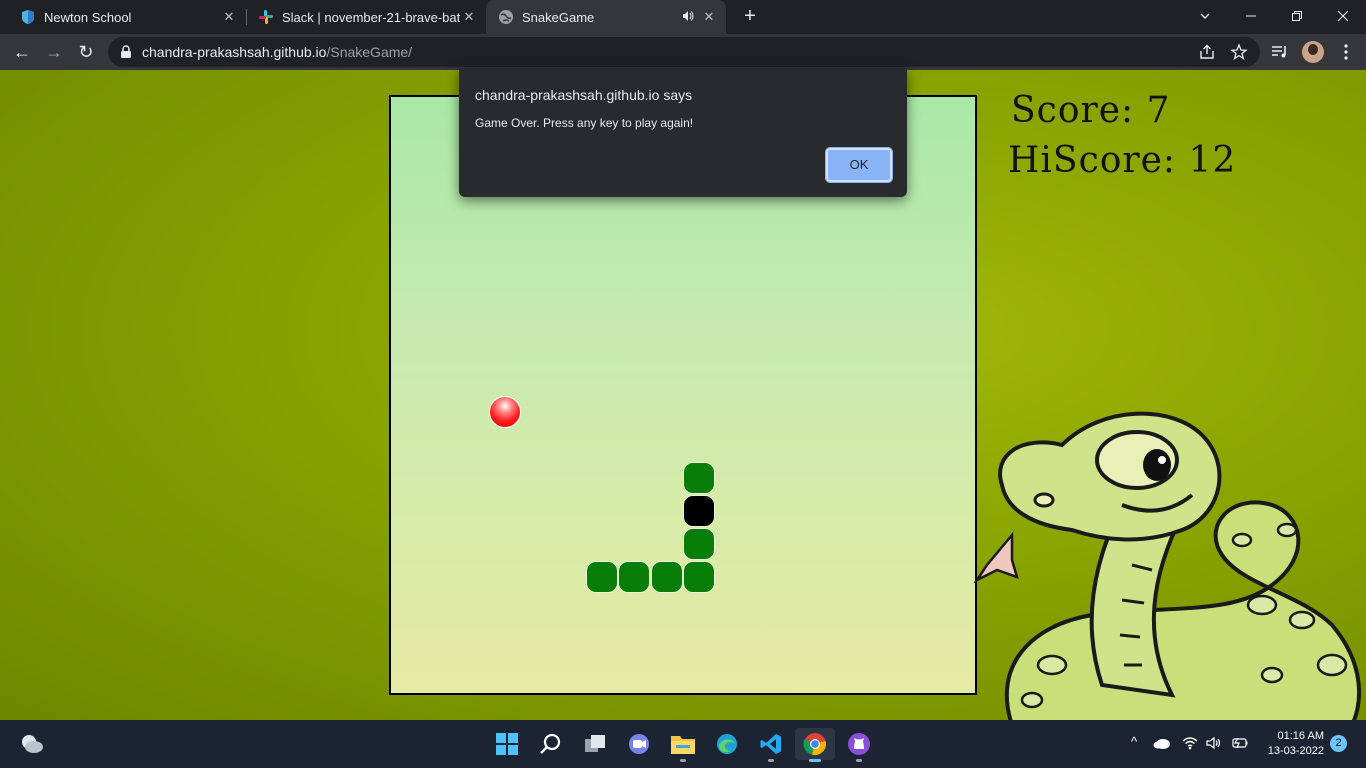 This screenshot has height=768, width=1366. What do you see at coordinates (1313, 52) in the screenshot?
I see `profile-avatar` at bounding box center [1313, 52].